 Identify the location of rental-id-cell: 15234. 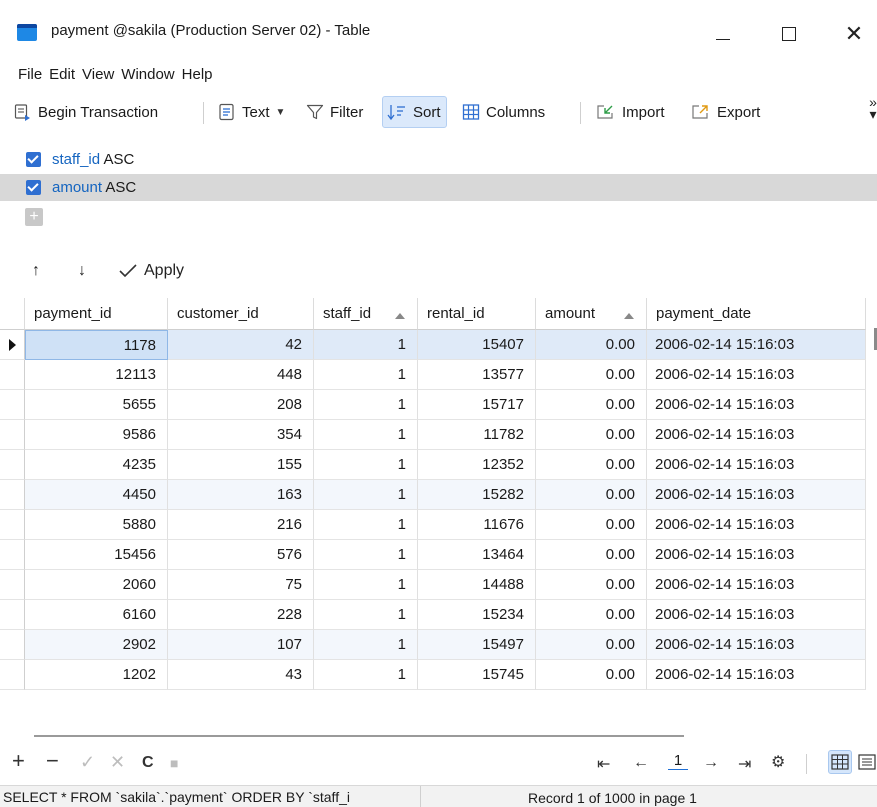
(477, 615).